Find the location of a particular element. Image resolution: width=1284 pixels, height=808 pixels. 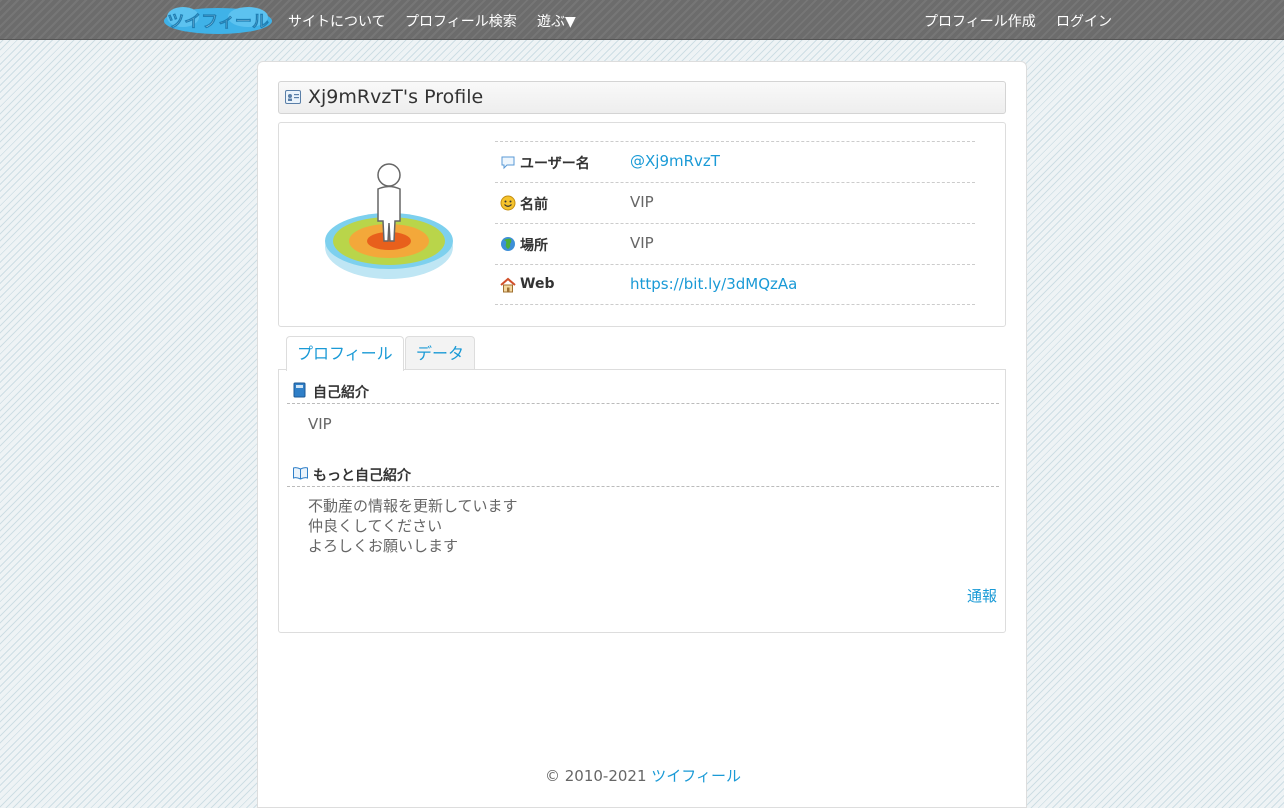

speech-bubble-icon is located at coordinates (508, 163).